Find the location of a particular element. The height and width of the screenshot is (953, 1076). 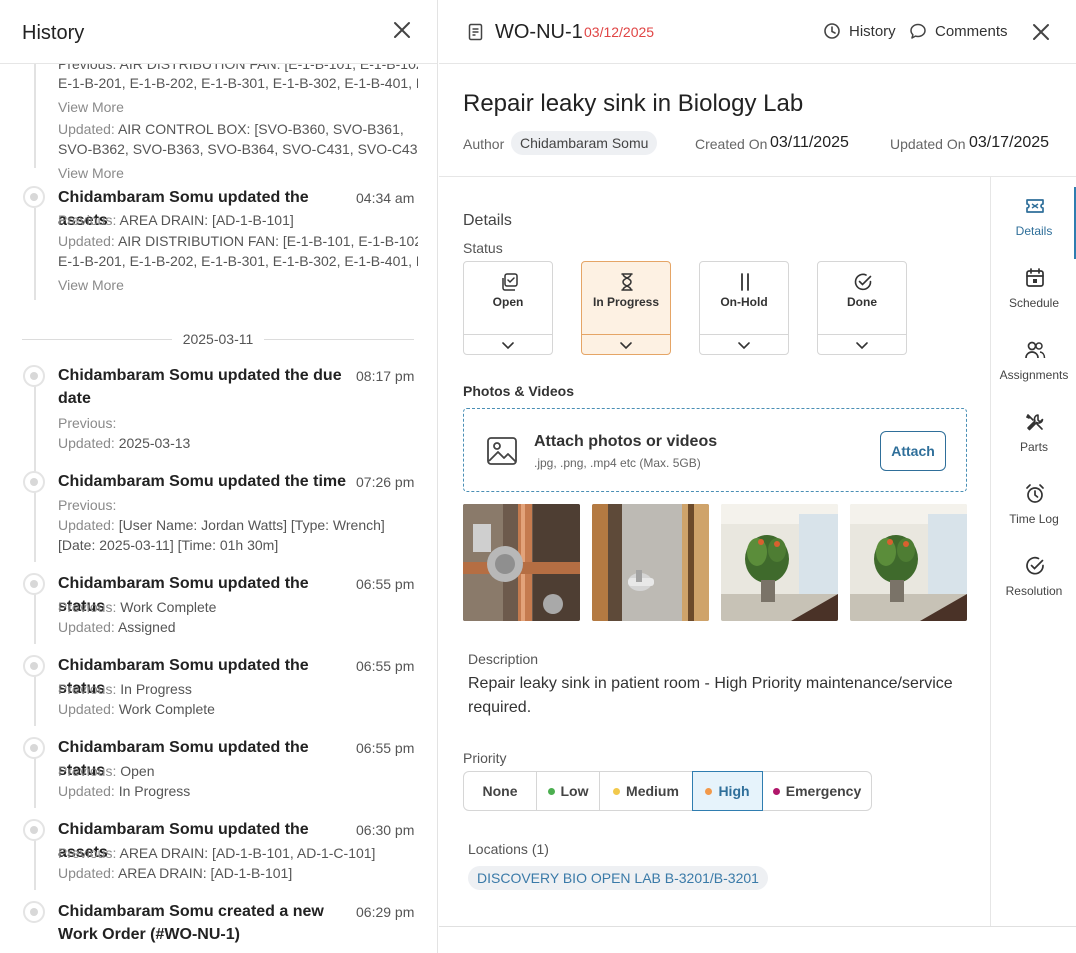

work-order-date: 03/12/2025 is located at coordinates (619, 32).